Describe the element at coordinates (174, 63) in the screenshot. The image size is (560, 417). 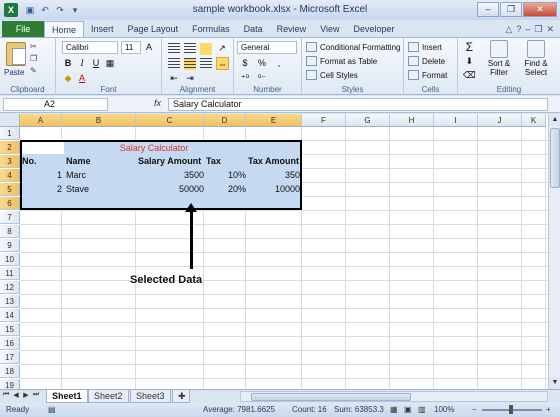
I see `align-left-icon` at that location.